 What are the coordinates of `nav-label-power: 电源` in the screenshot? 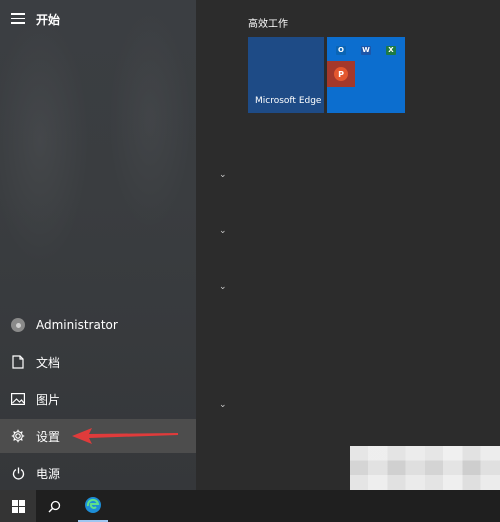 It's located at (48, 473).